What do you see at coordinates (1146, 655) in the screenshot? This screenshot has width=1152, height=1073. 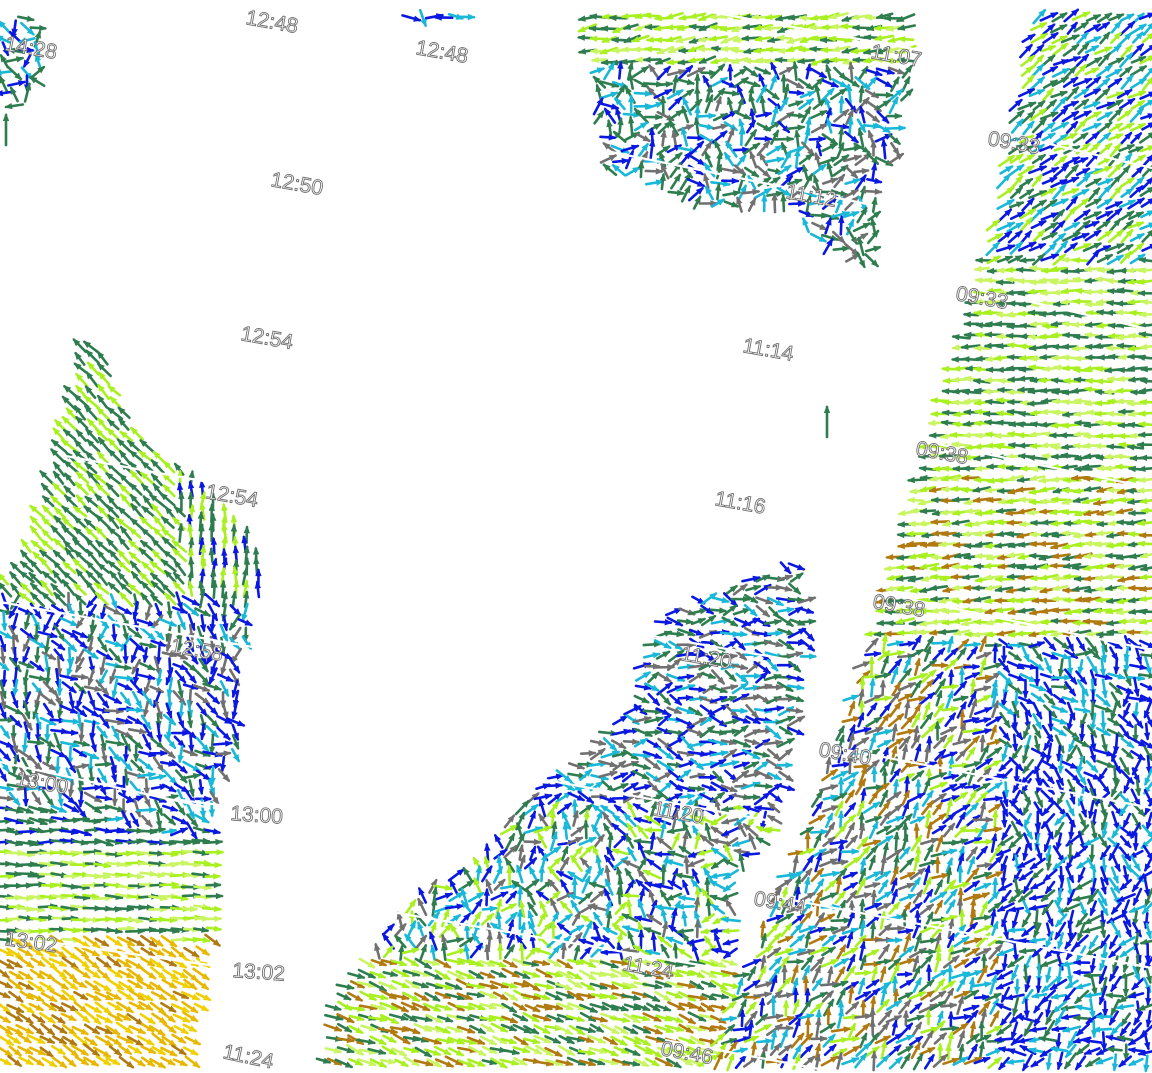 I see `wind-arrow` at bounding box center [1146, 655].